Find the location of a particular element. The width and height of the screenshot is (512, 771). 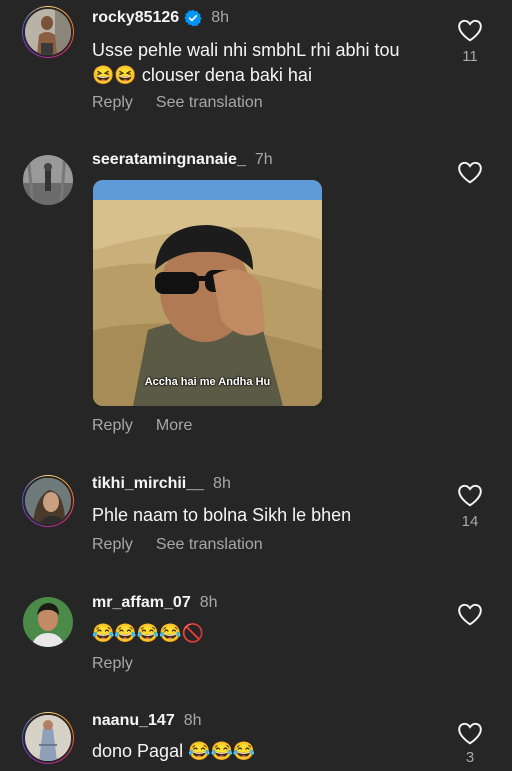

like-count: 14 is located at coordinates (470, 521).